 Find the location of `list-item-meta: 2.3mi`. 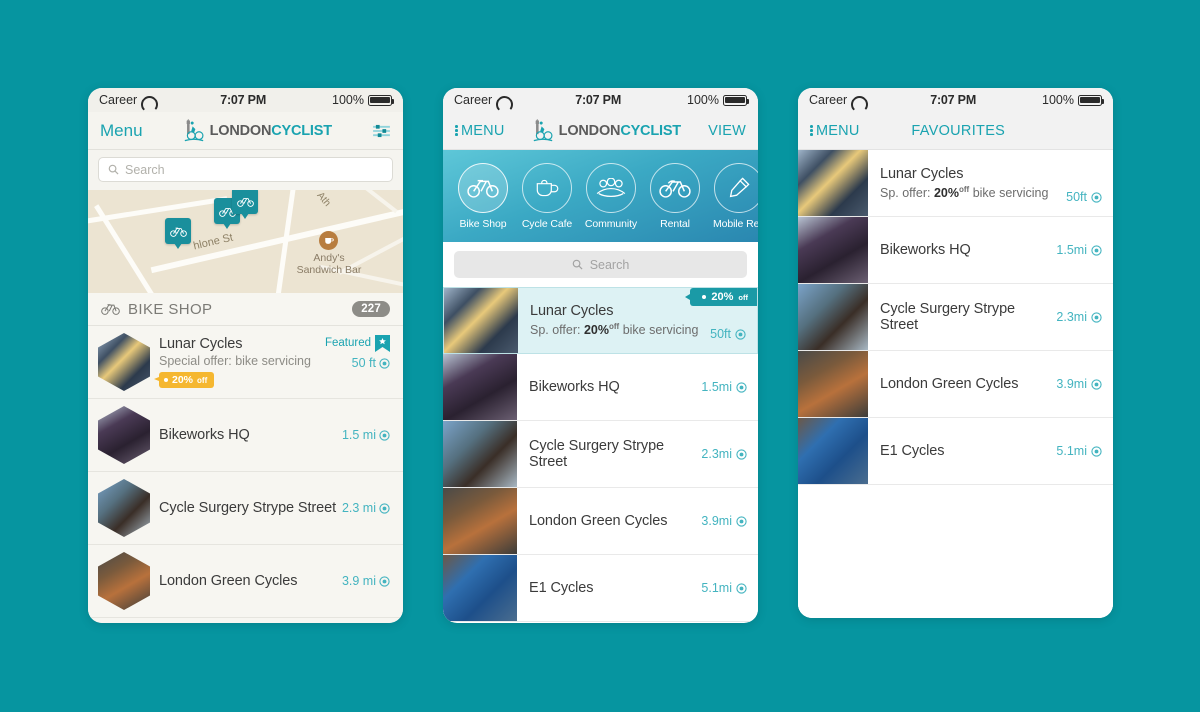

list-item-meta: 2.3mi is located at coordinates (724, 454).